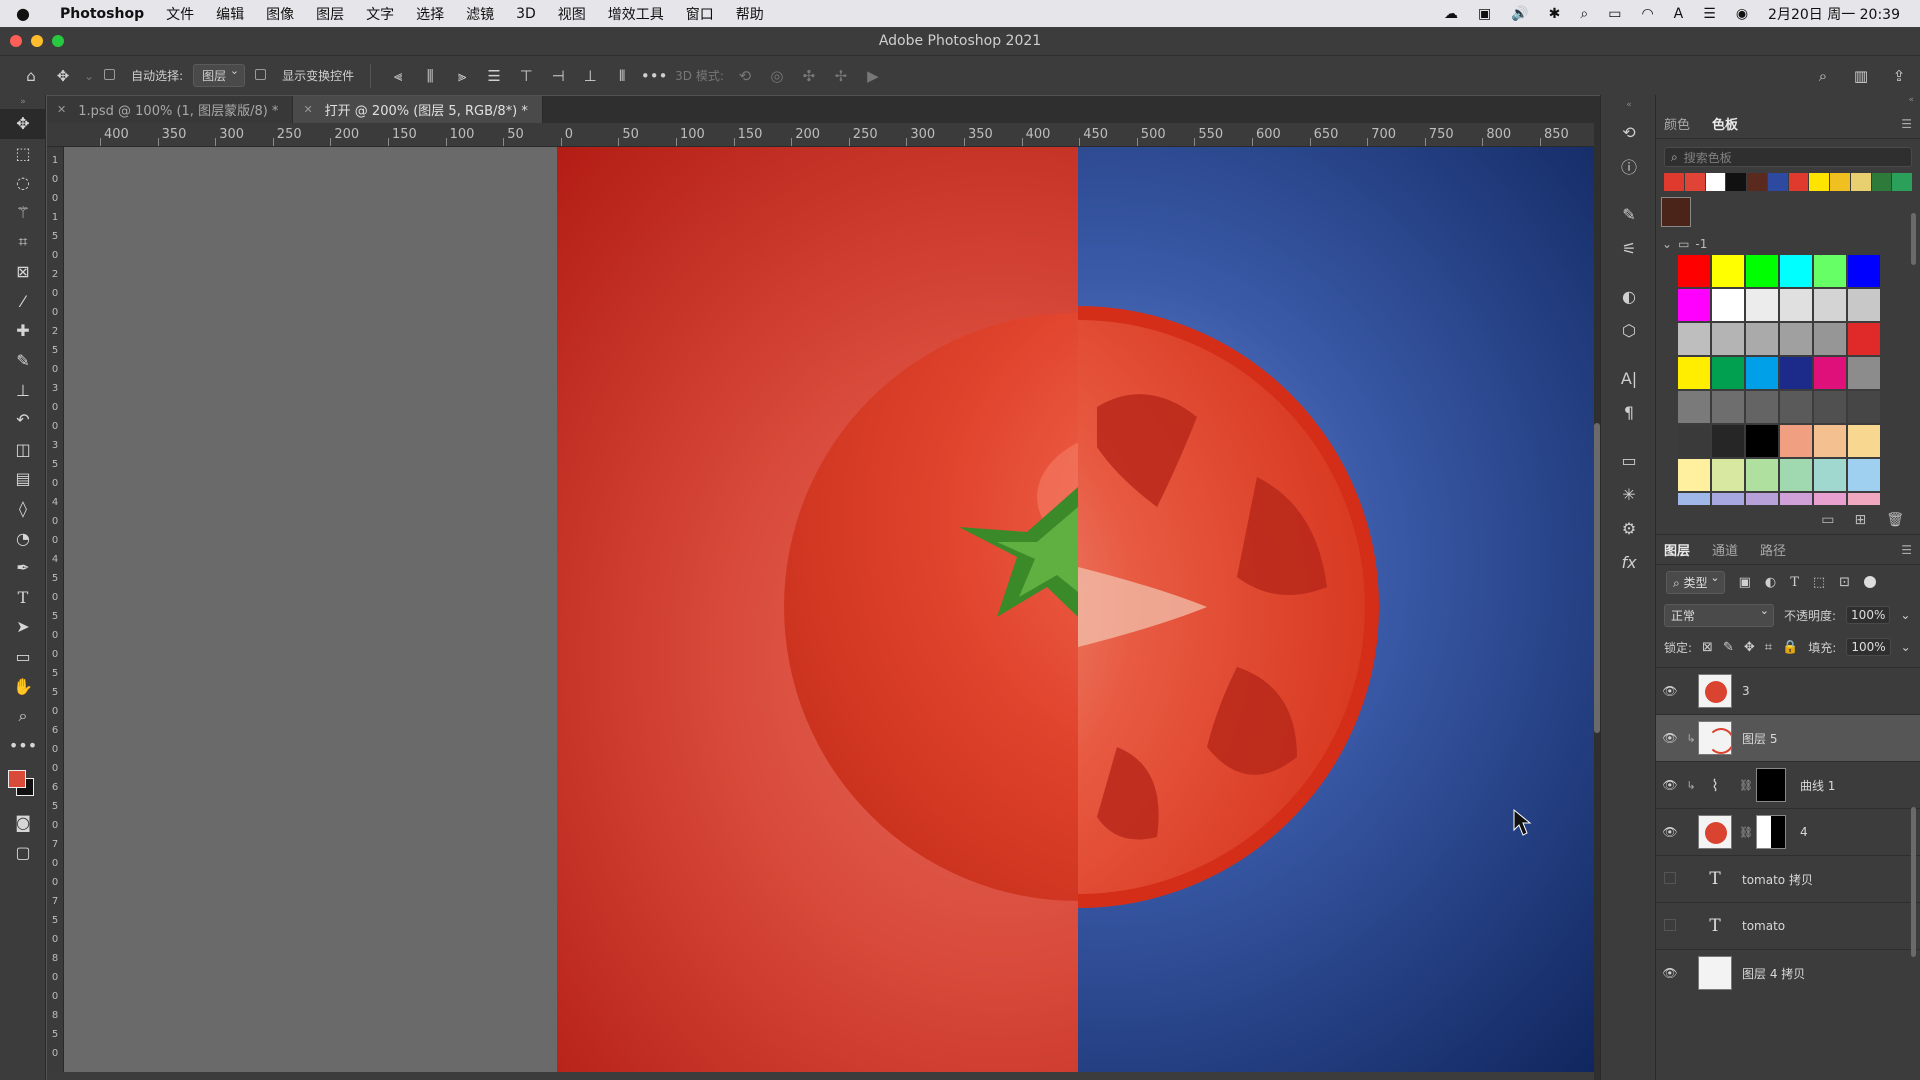 The width and height of the screenshot is (1920, 1080). I want to click on adjustments-icon: ⚟, so click(1629, 248).